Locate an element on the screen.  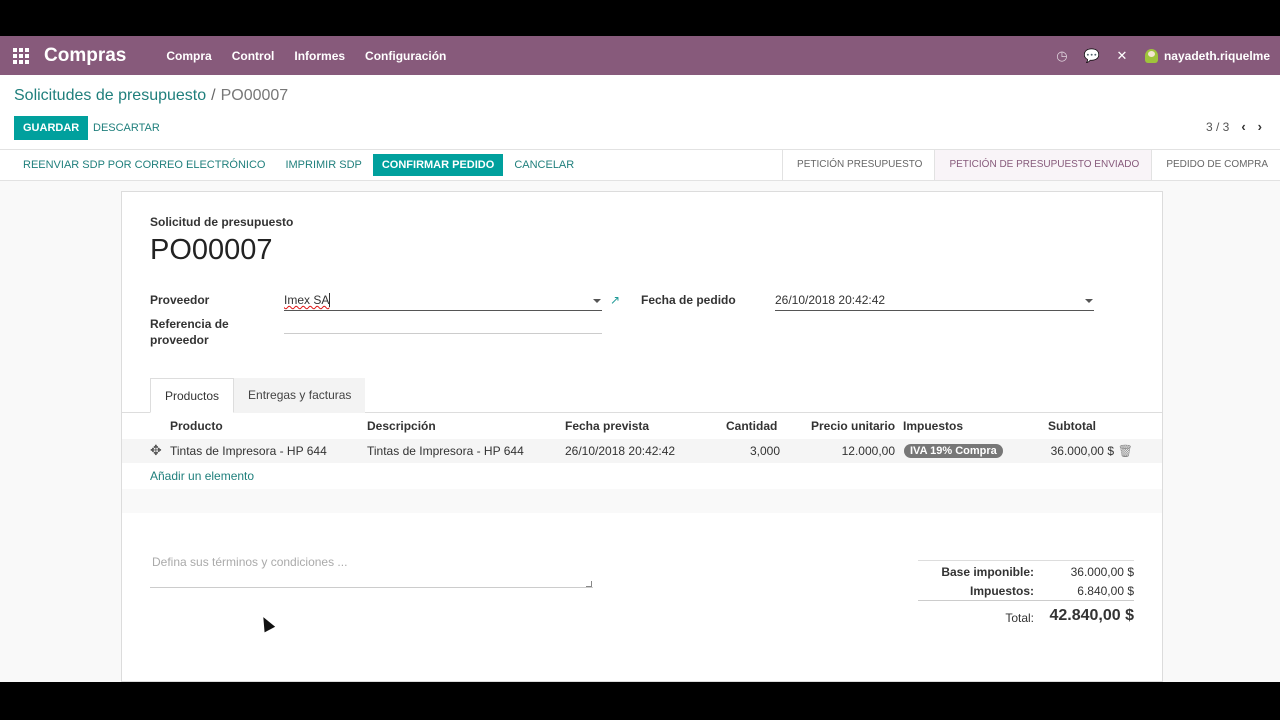
col-taxes: Impuestos is located at coordinates (933, 426).